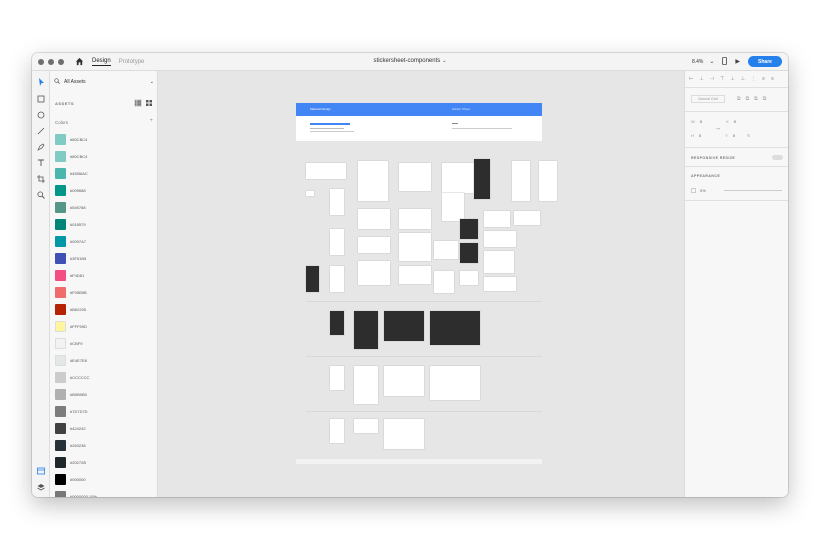 This screenshot has height=539, width=820. I want to click on distribute-horizontal-icon: ≡, so click(772, 79).